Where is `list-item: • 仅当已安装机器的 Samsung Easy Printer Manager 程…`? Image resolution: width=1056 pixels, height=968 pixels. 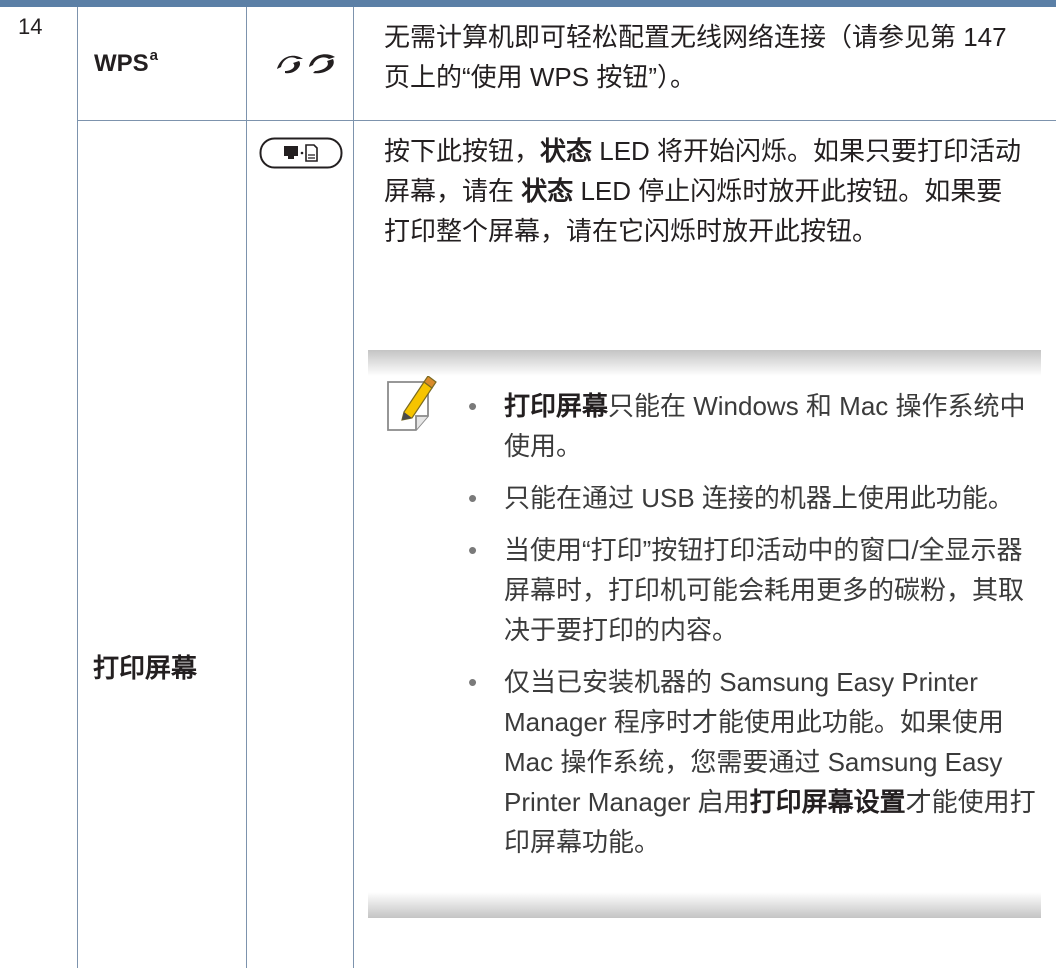
list-item: • 仅当已安装机器的 Samsung Easy Printer Manager 程… is located at coordinates (752, 762).